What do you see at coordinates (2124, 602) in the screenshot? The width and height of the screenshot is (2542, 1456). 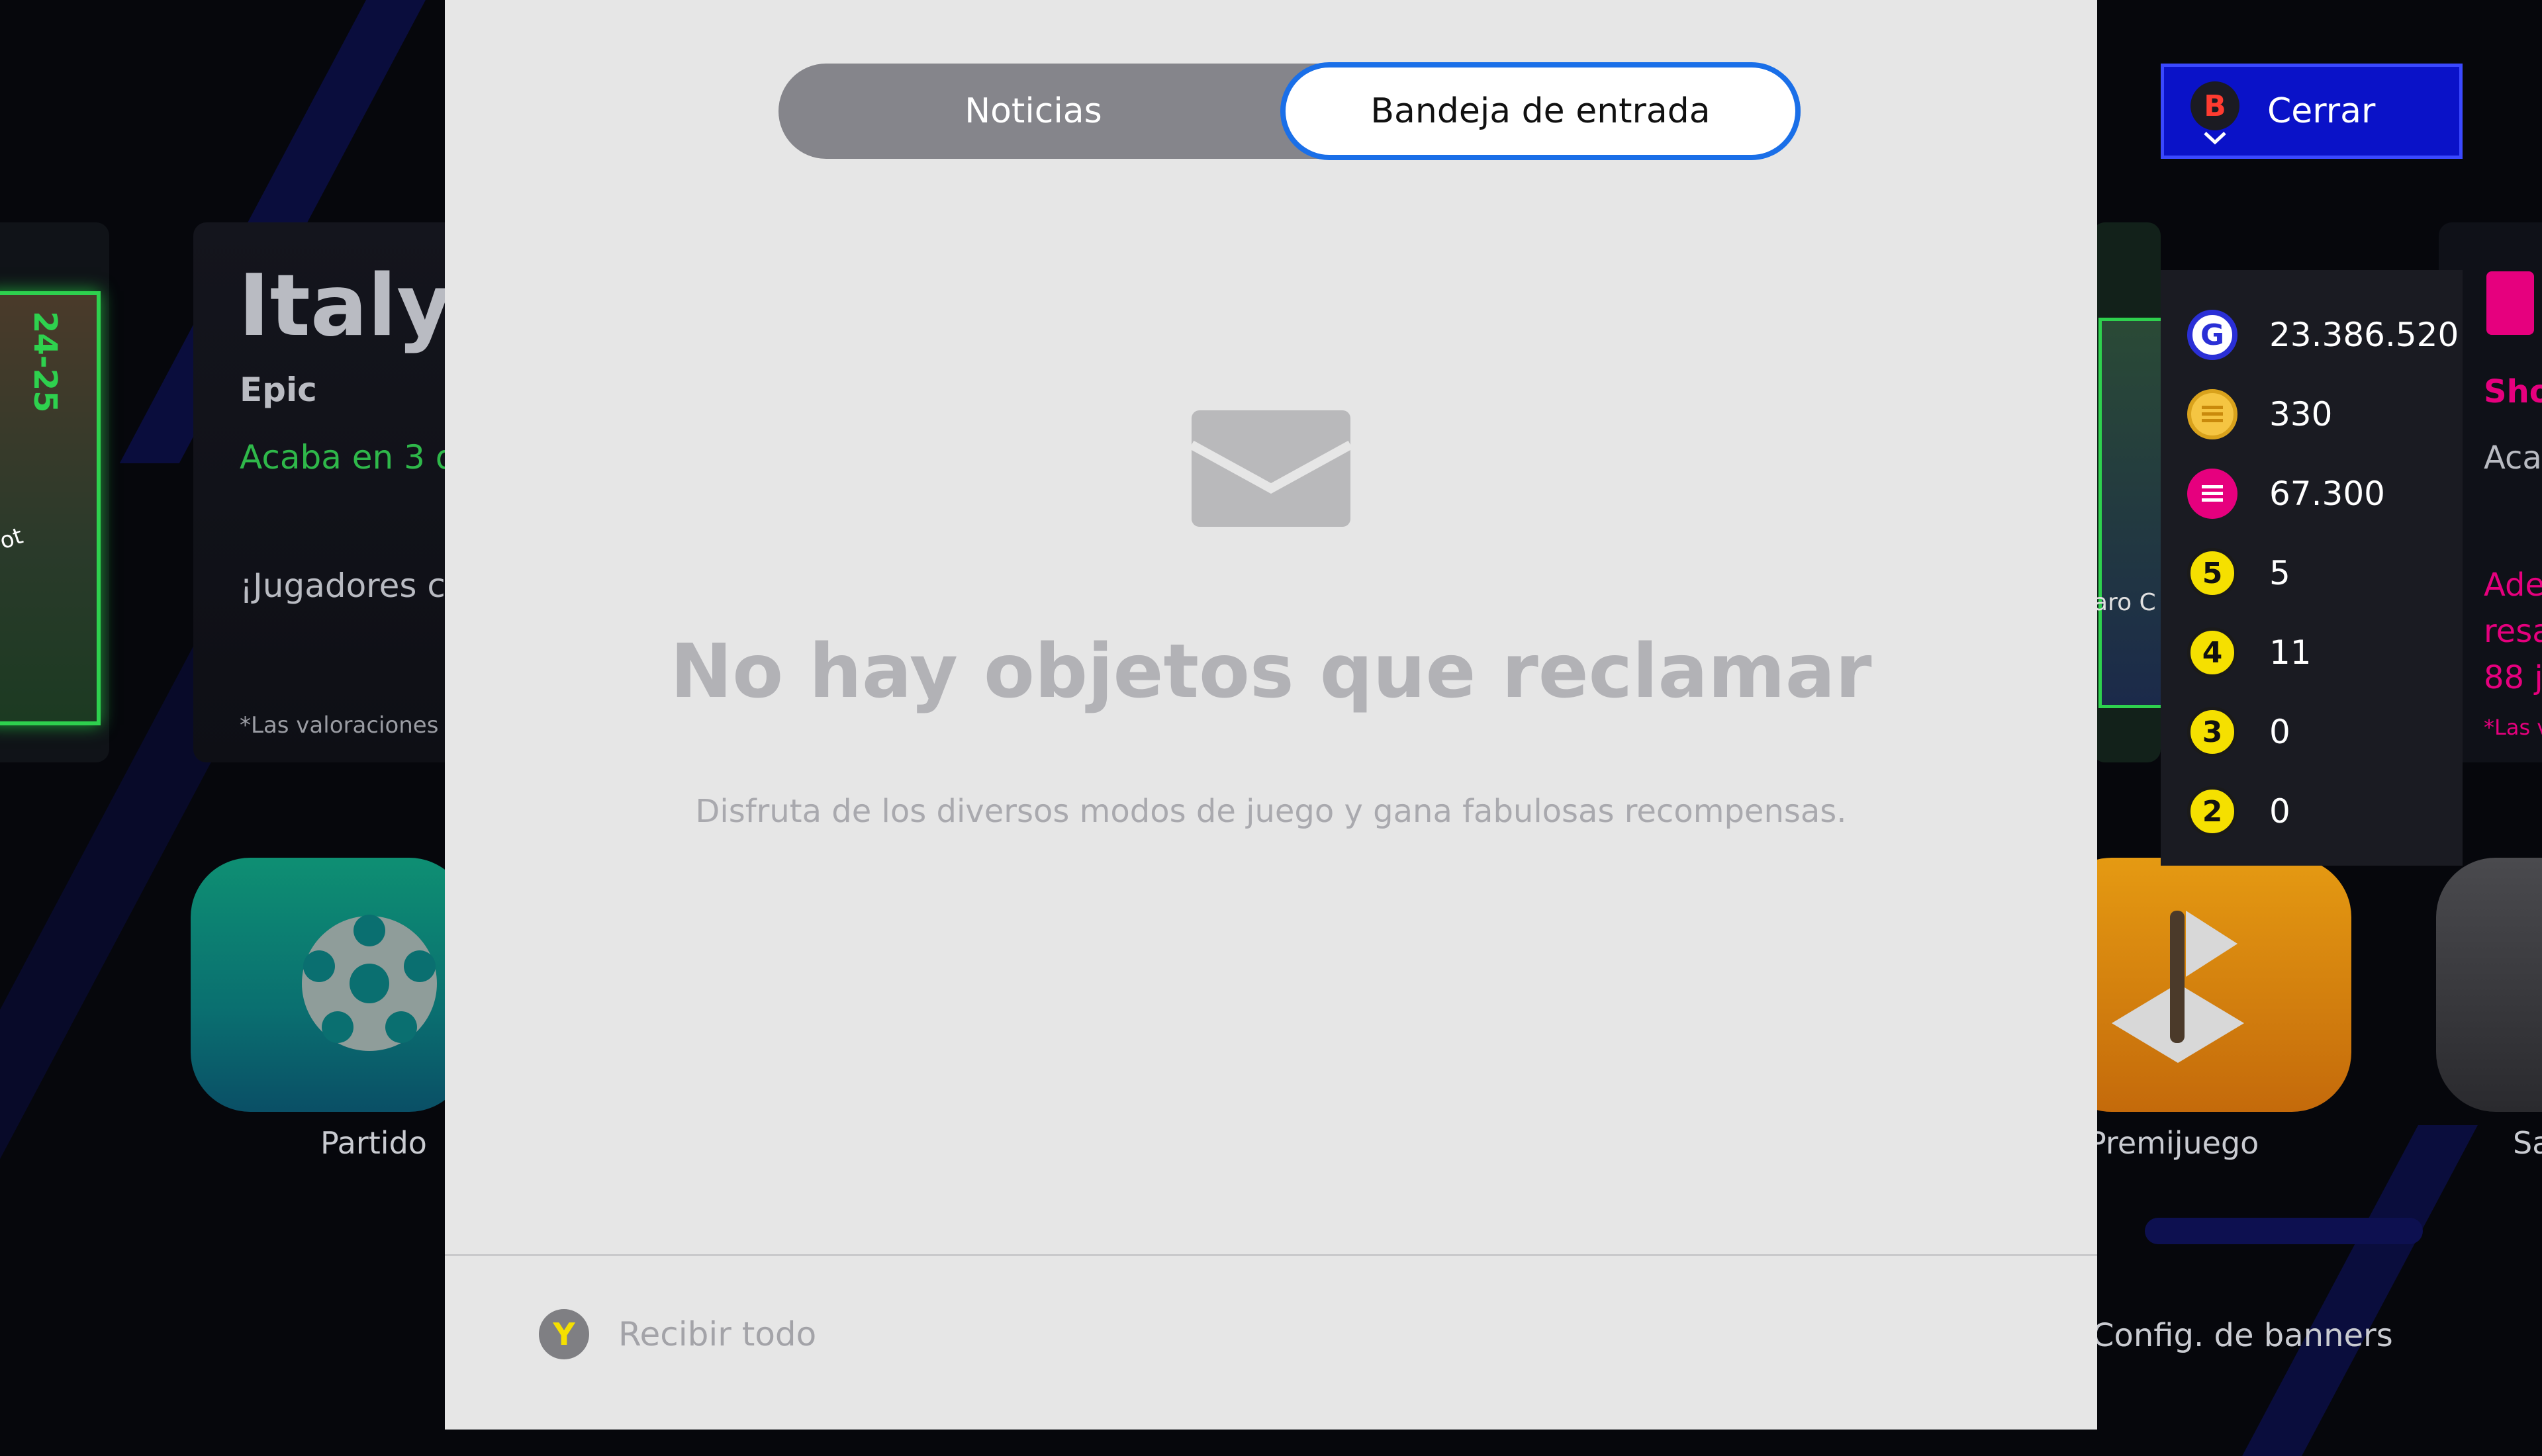 I see `featured-player-name: aro C` at bounding box center [2124, 602].